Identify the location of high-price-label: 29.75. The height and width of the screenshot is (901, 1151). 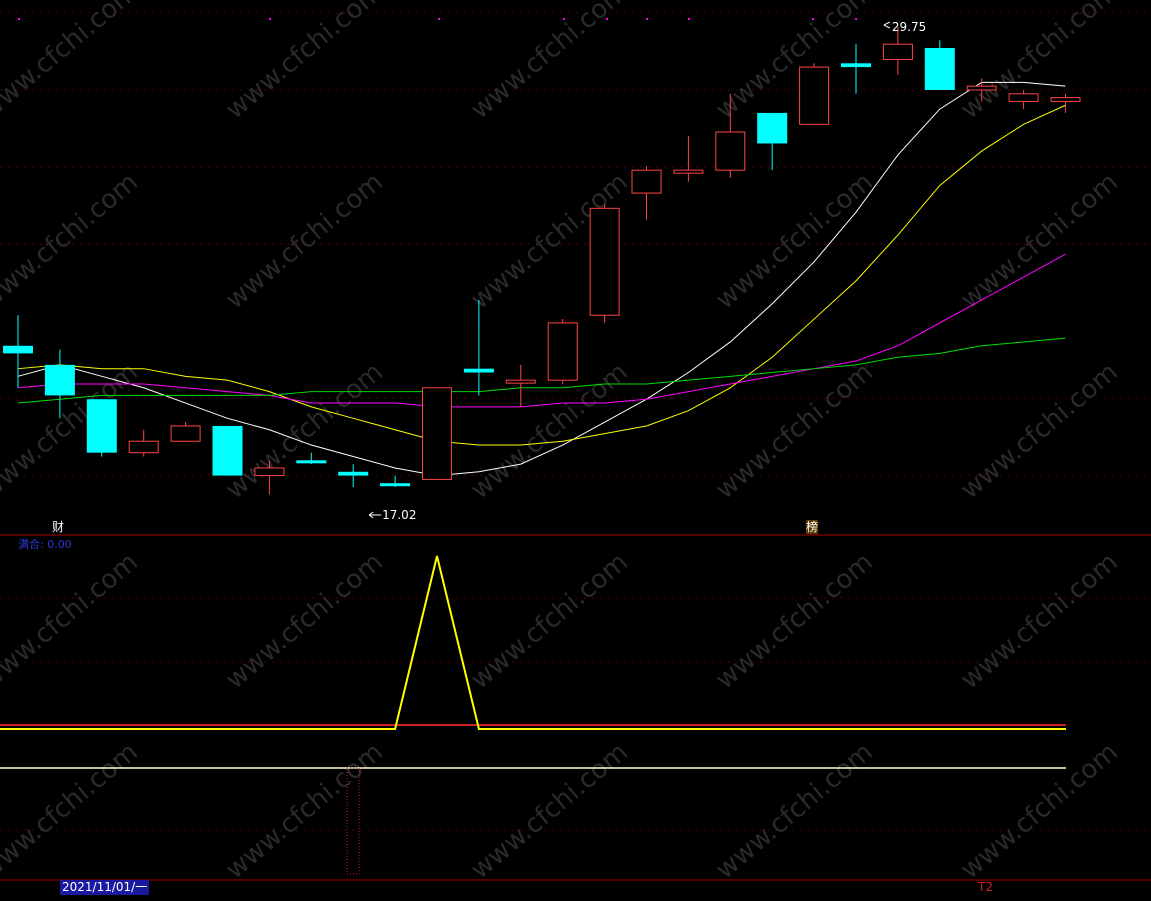
(909, 27).